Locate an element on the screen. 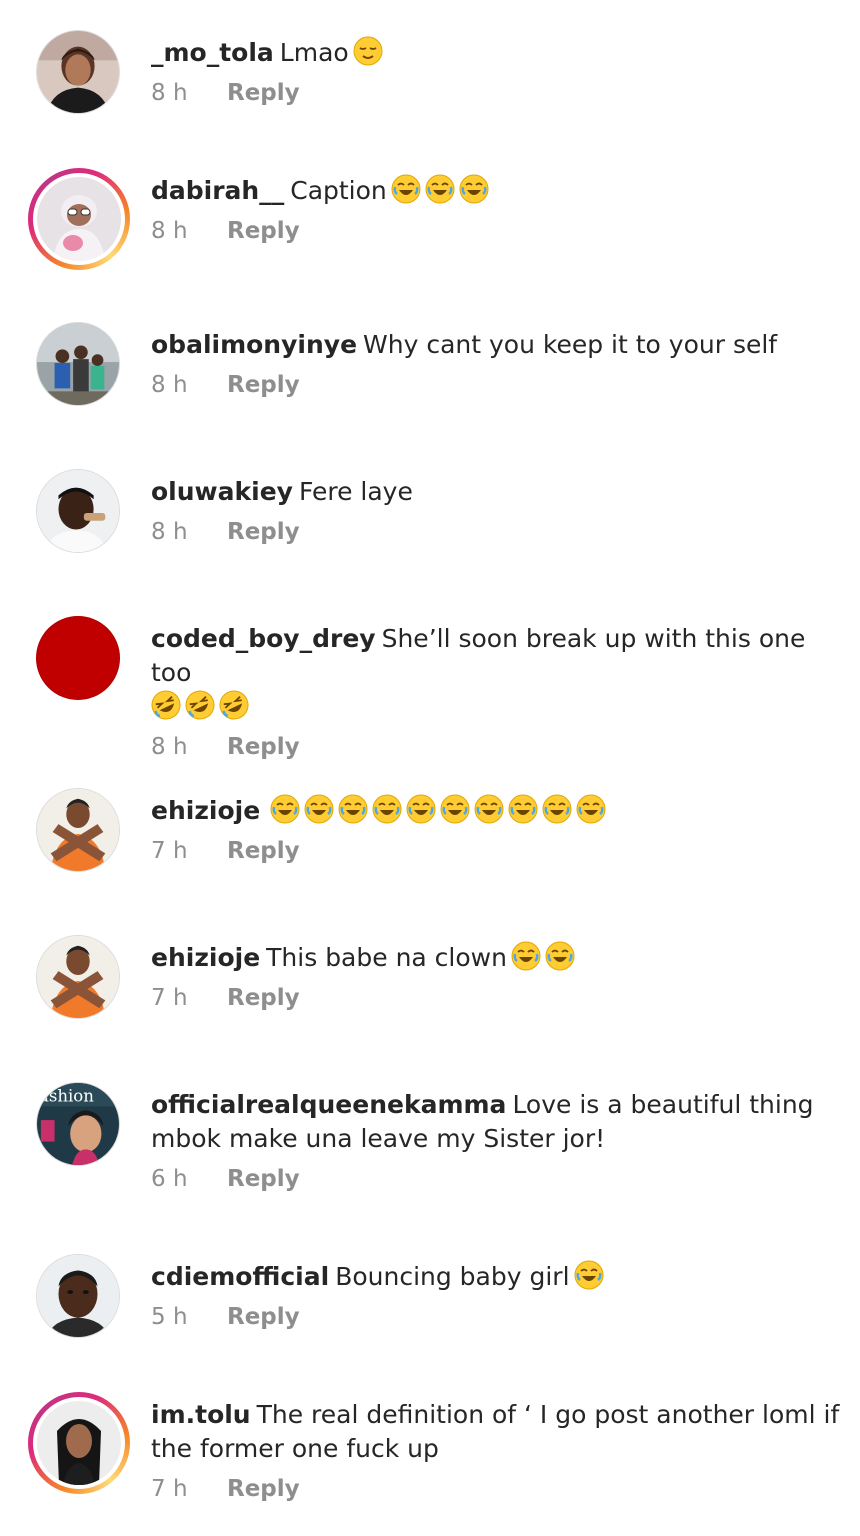 This screenshot has height=1536, width=860. magazine-cover-icon: ashion is located at coordinates (78, 1124).